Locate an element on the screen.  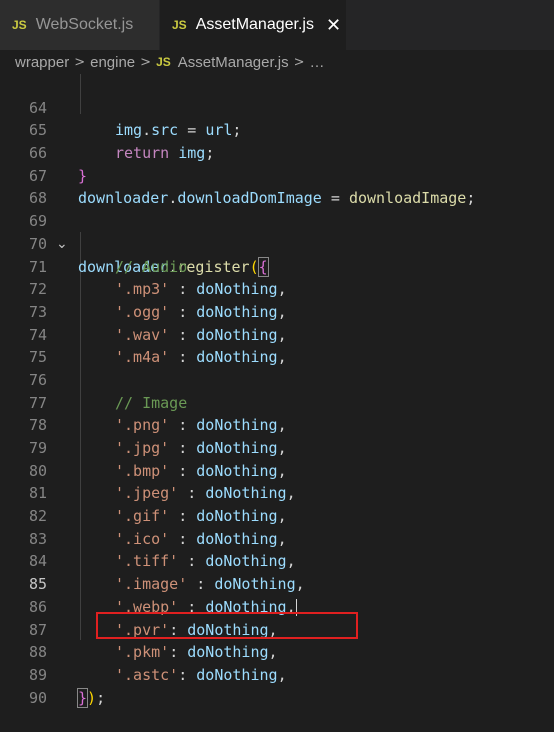
tab-label: WebSocket.js is located at coordinates (84, 24).